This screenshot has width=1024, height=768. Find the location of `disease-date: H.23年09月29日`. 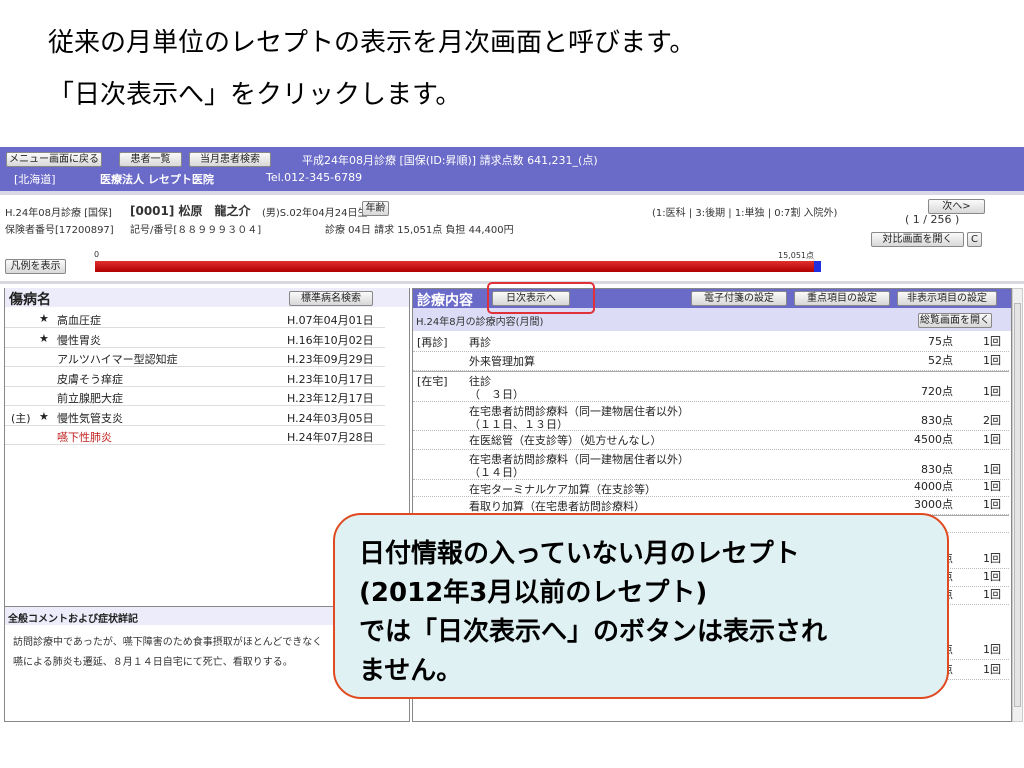

disease-date: H.23年09月29日 is located at coordinates (330, 359).